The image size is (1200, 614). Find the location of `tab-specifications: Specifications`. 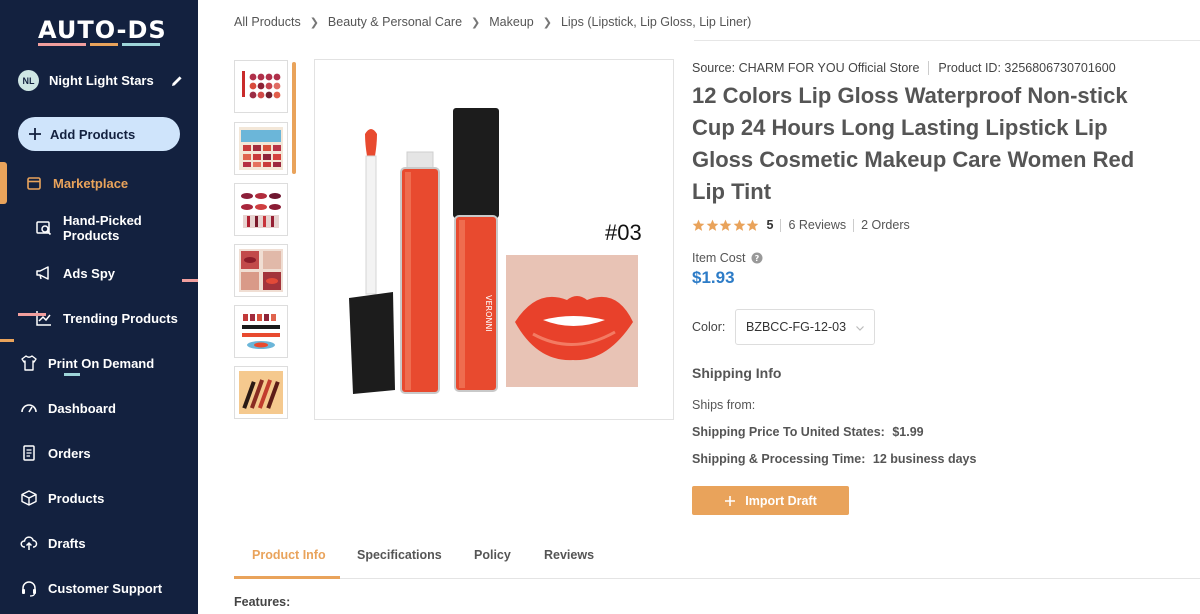

tab-specifications: Specifications is located at coordinates (399, 555).